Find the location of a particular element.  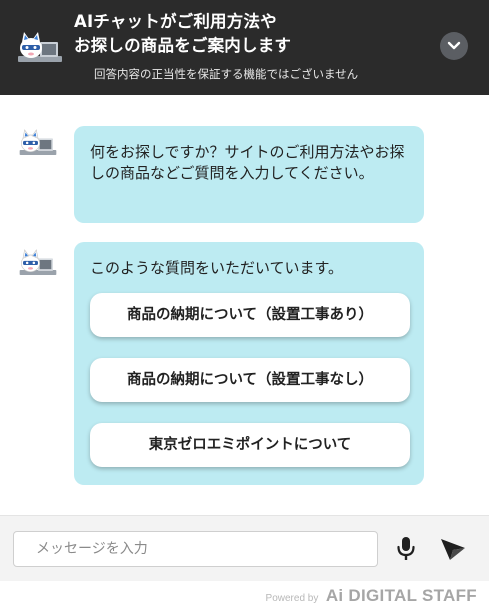

powered-by-label: Powered by is located at coordinates (292, 598).